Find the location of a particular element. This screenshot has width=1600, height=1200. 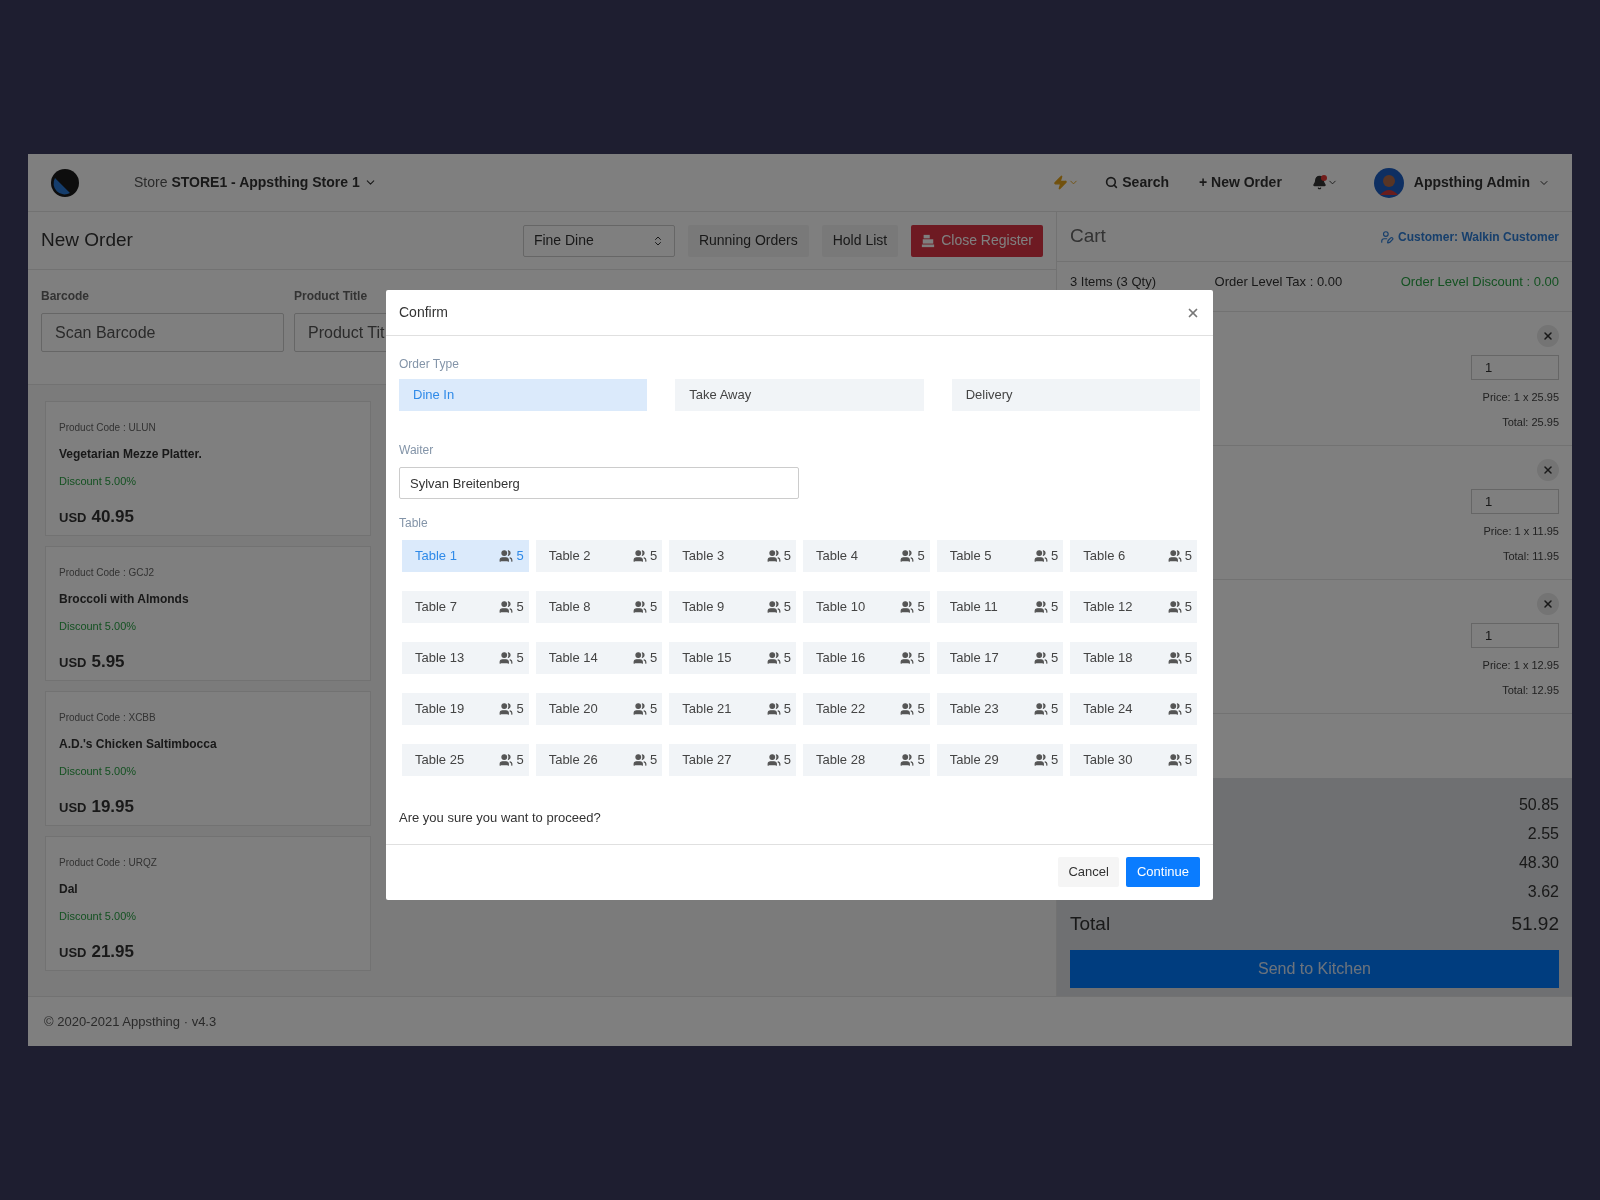

total-value: 51.92 is located at coordinates (1535, 923).